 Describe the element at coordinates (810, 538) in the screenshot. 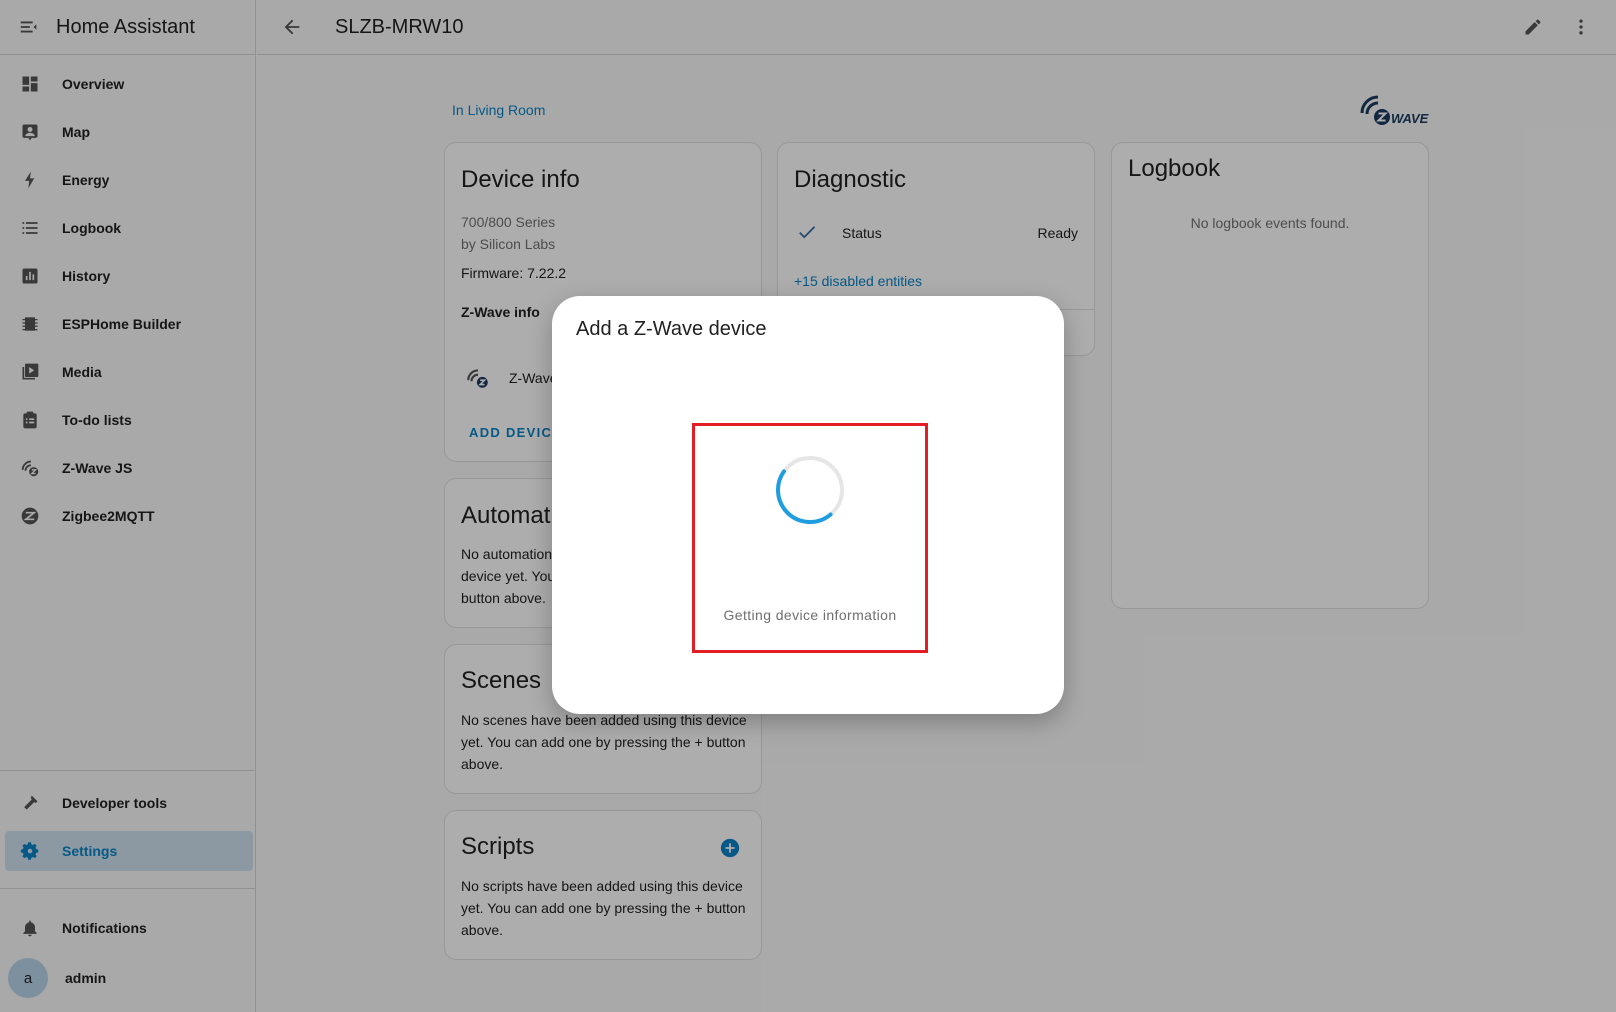

I see `highlight-box: Getting device information` at that location.